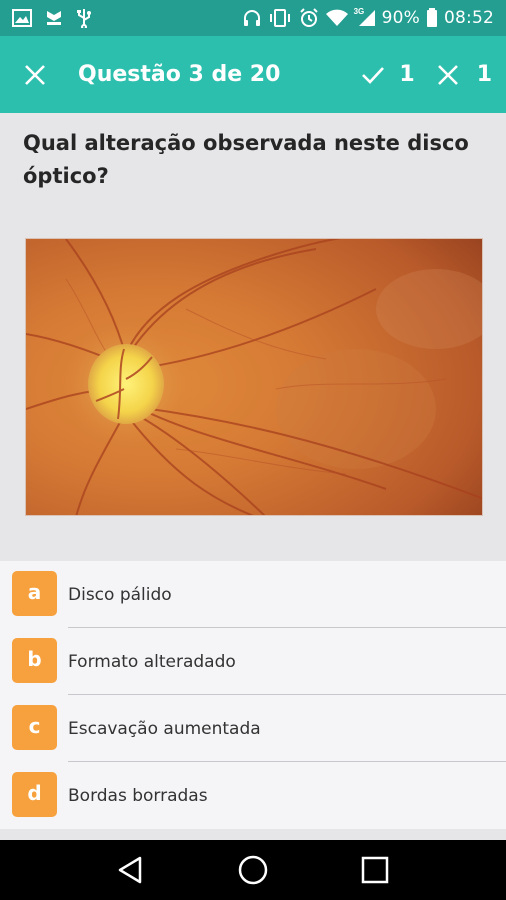 This screenshot has width=506, height=900. I want to click on headphones-icon, so click(252, 18).